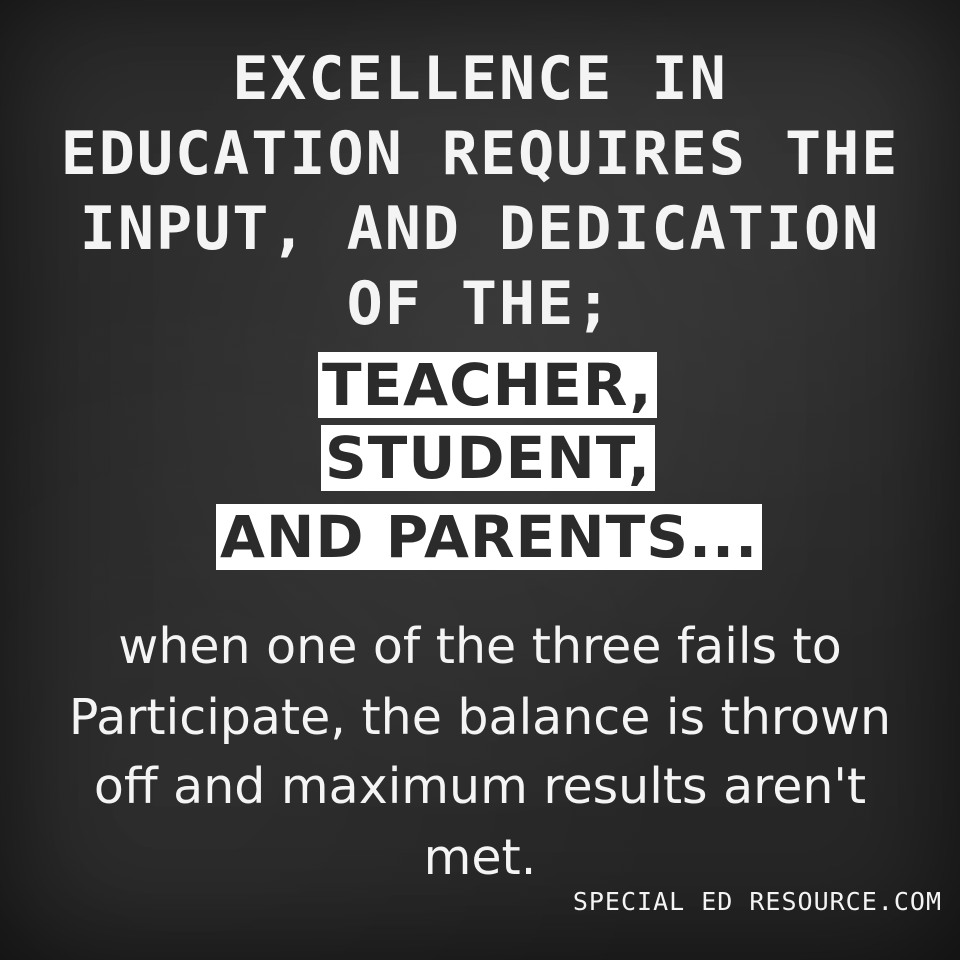 This screenshot has width=960, height=960. Describe the element at coordinates (480, 786) in the screenshot. I see `quote-body-line-3: off and maximum results aren't` at that location.